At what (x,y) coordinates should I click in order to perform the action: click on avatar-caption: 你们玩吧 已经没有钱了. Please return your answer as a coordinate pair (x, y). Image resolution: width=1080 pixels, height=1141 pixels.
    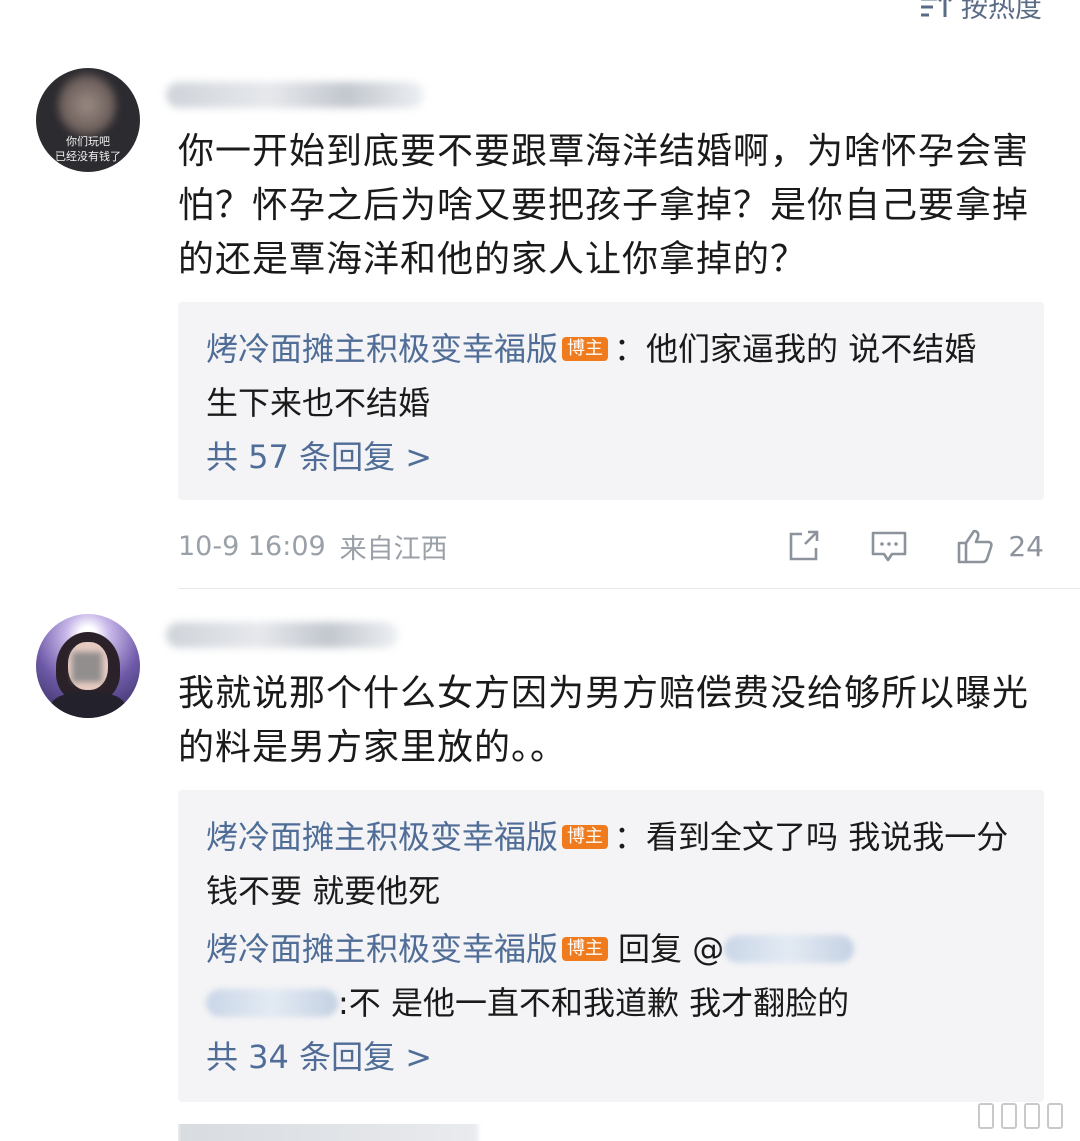
    Looking at the image, I should click on (88, 149).